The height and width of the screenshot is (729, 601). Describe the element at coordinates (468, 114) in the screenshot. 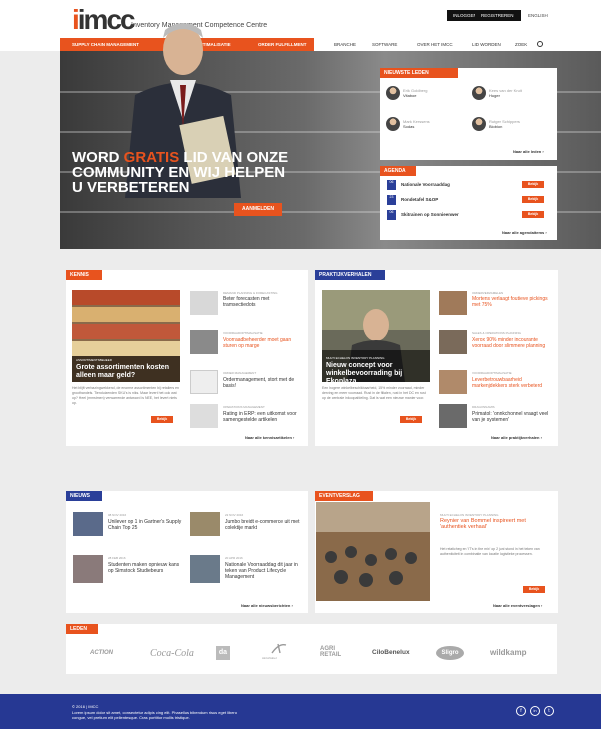

I see `newest-members-panel` at that location.